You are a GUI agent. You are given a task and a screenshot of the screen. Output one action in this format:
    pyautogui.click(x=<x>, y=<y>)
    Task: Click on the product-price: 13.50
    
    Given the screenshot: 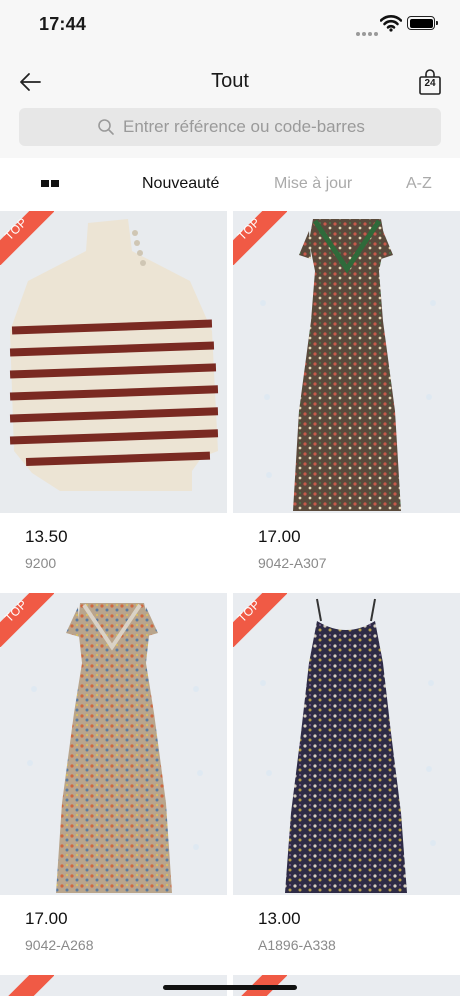 What is the action you would take?
    pyautogui.click(x=46, y=536)
    